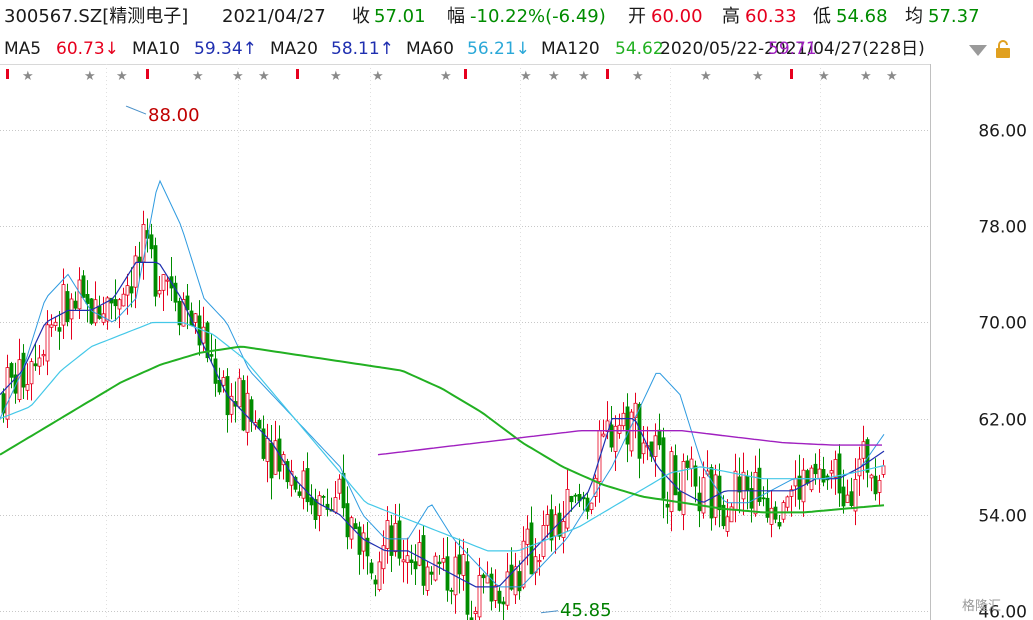 The height and width of the screenshot is (620, 1033). What do you see at coordinates (1002, 324) in the screenshot?
I see `y-tick-label: 70.00` at bounding box center [1002, 324].